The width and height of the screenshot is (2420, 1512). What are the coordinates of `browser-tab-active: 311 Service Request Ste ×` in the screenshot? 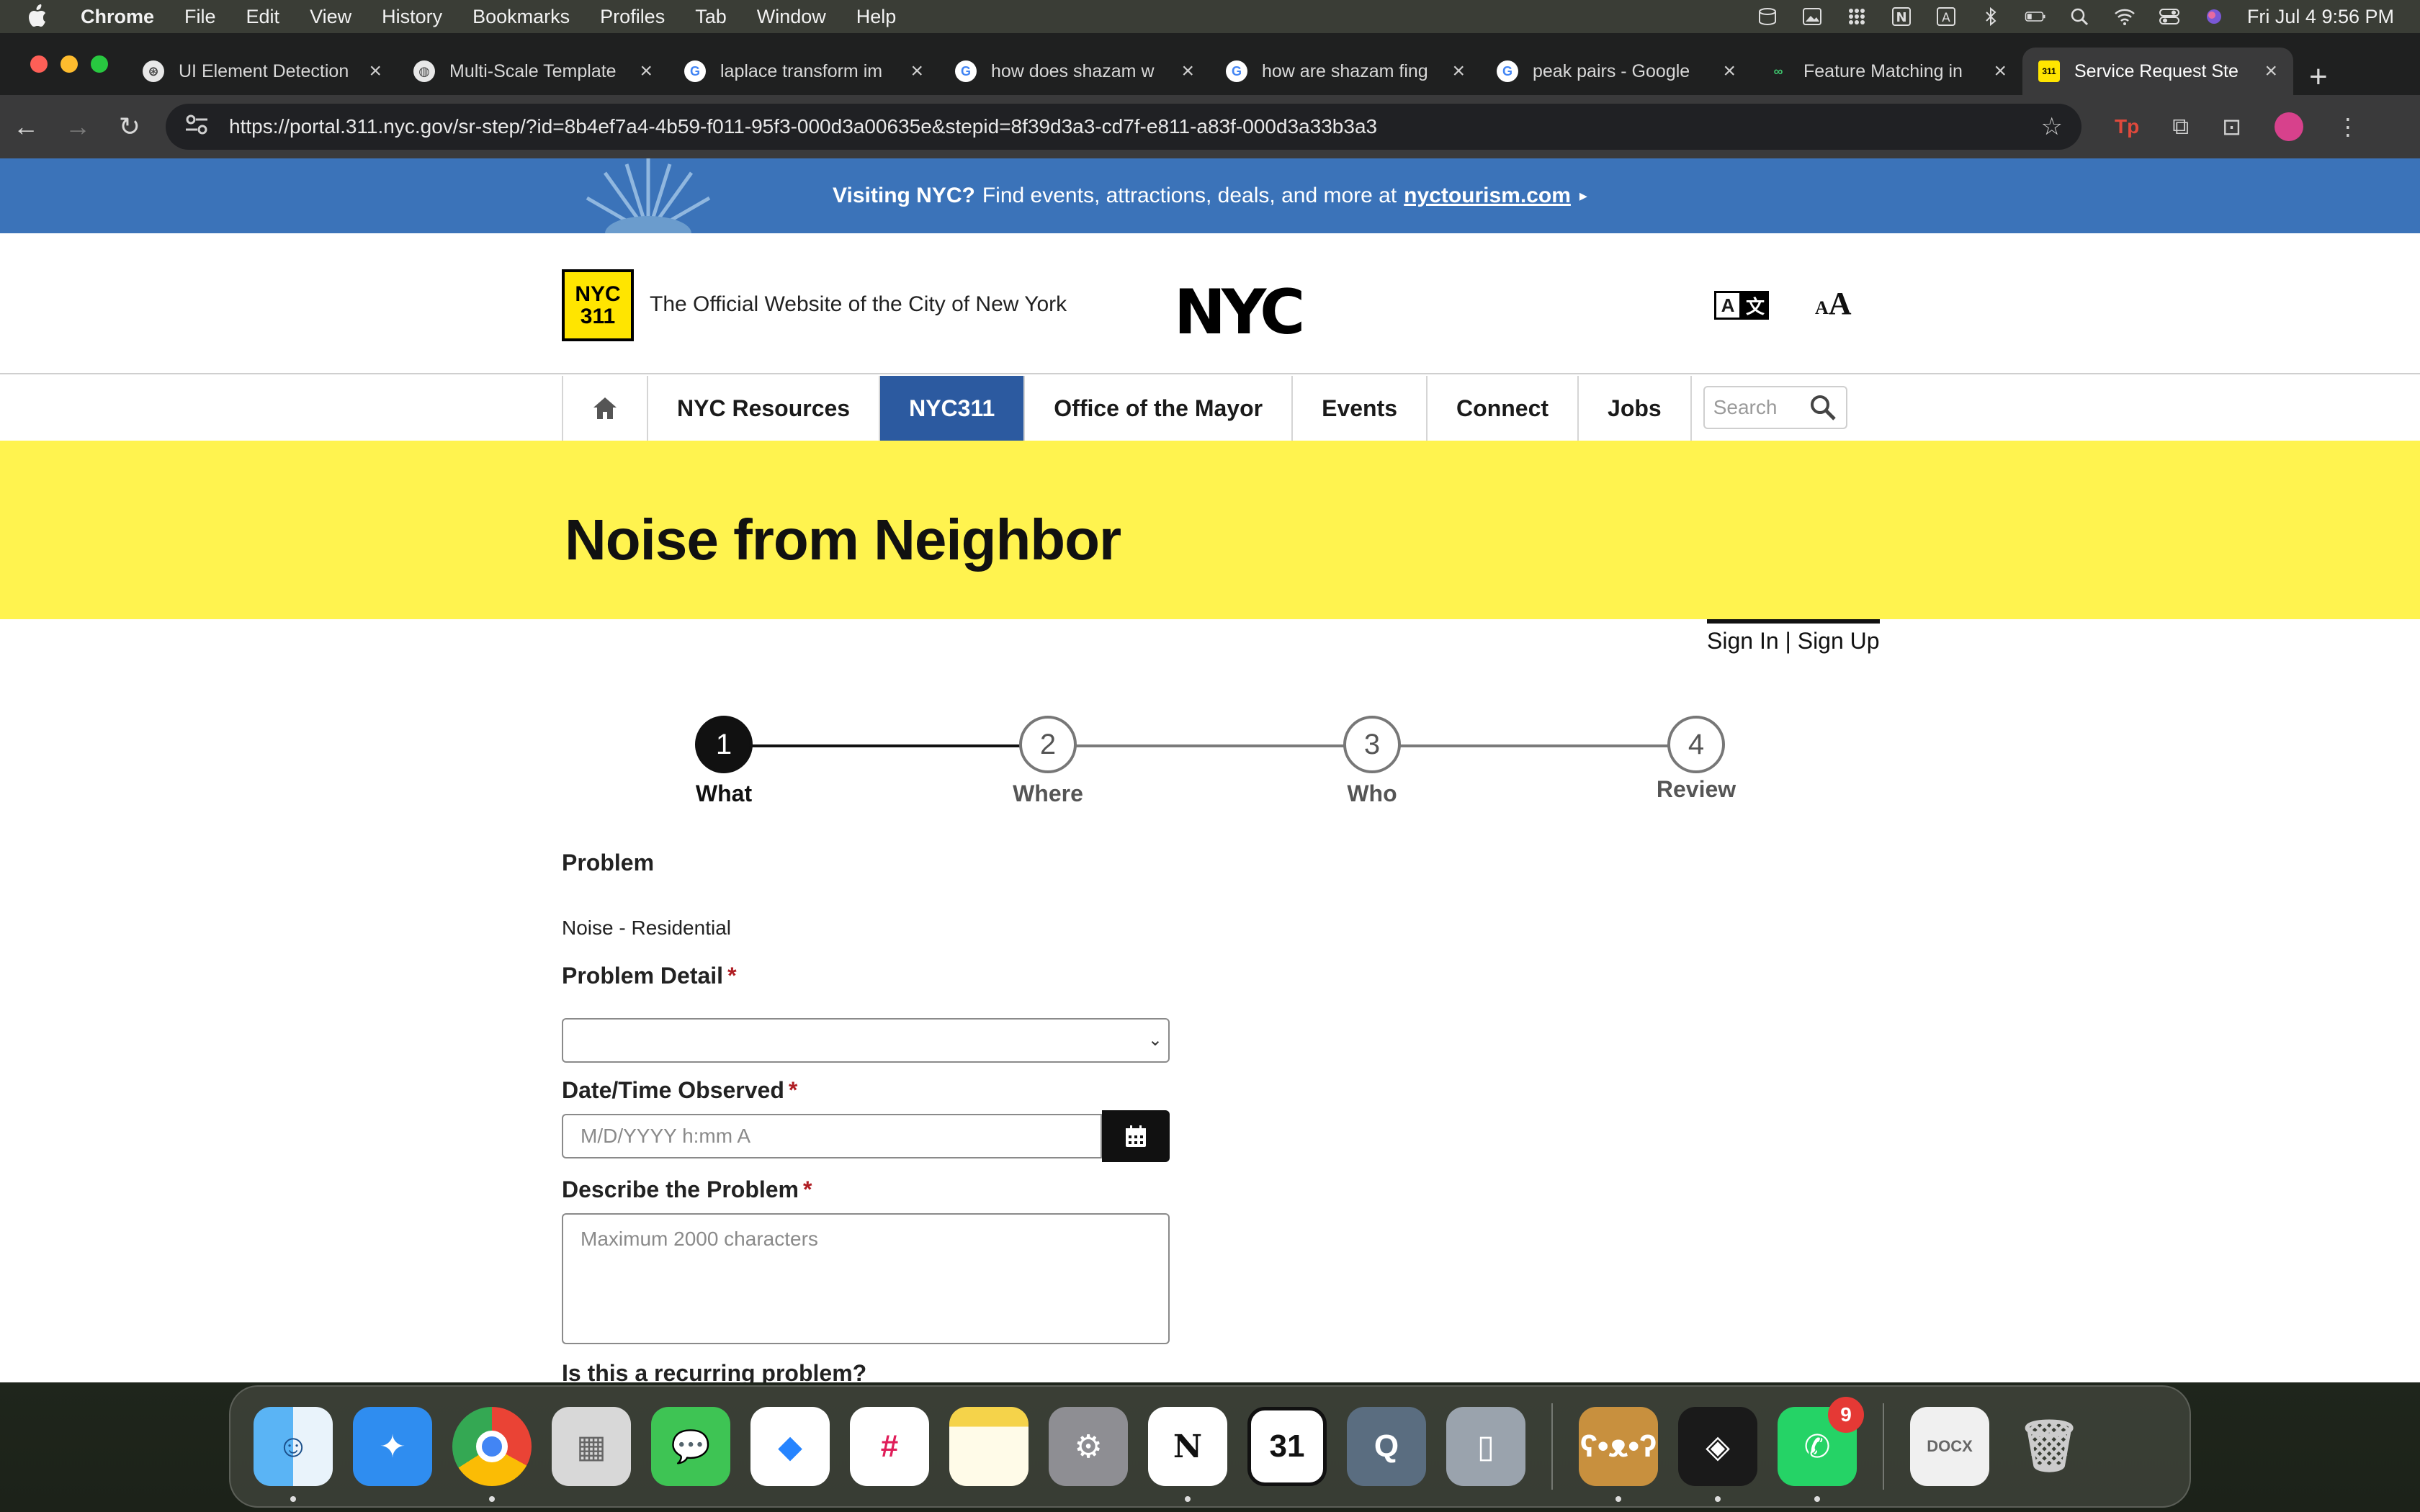 It's located at (2157, 71).